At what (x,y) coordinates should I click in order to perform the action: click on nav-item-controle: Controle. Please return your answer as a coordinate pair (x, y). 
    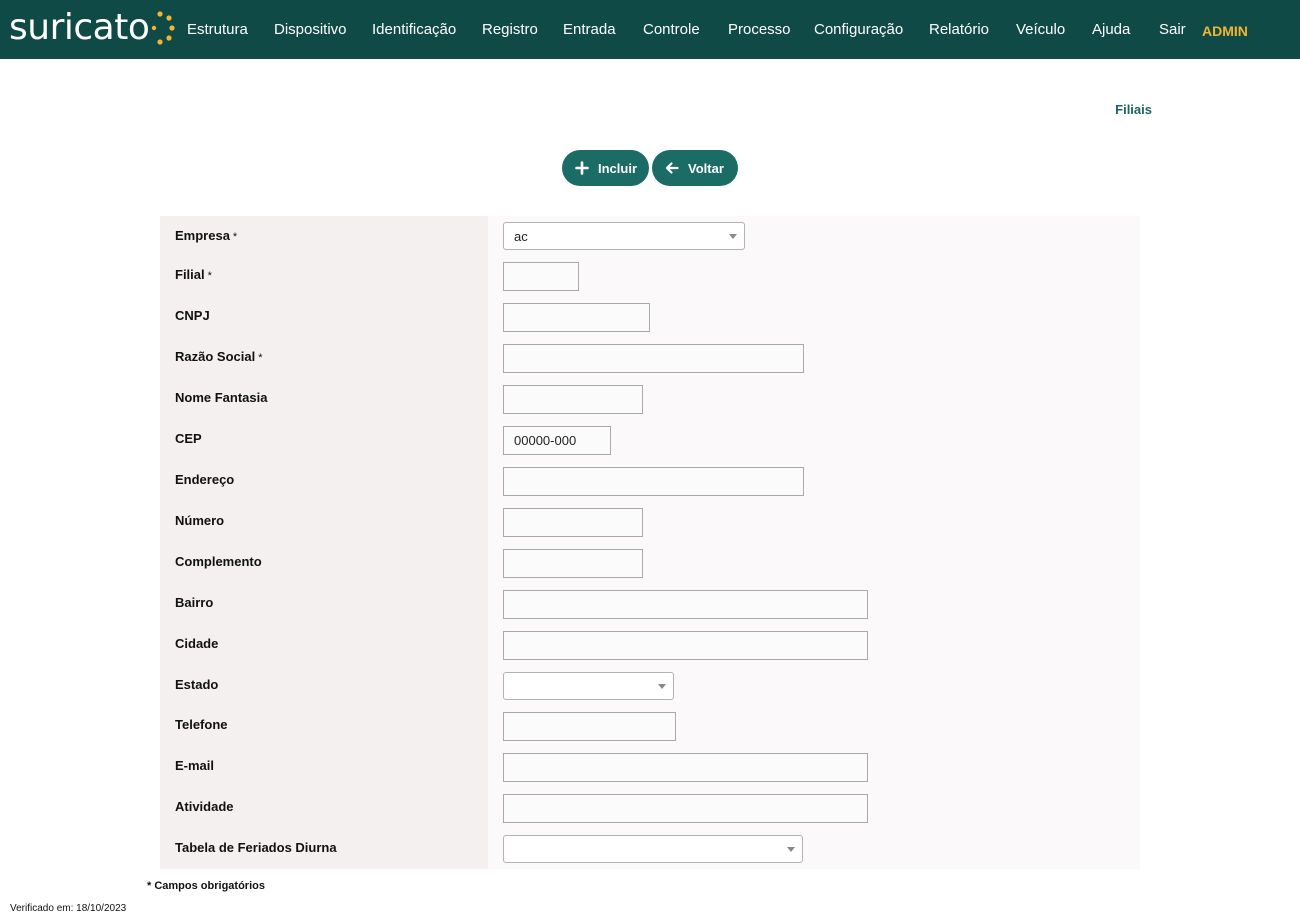
    Looking at the image, I should click on (671, 30).